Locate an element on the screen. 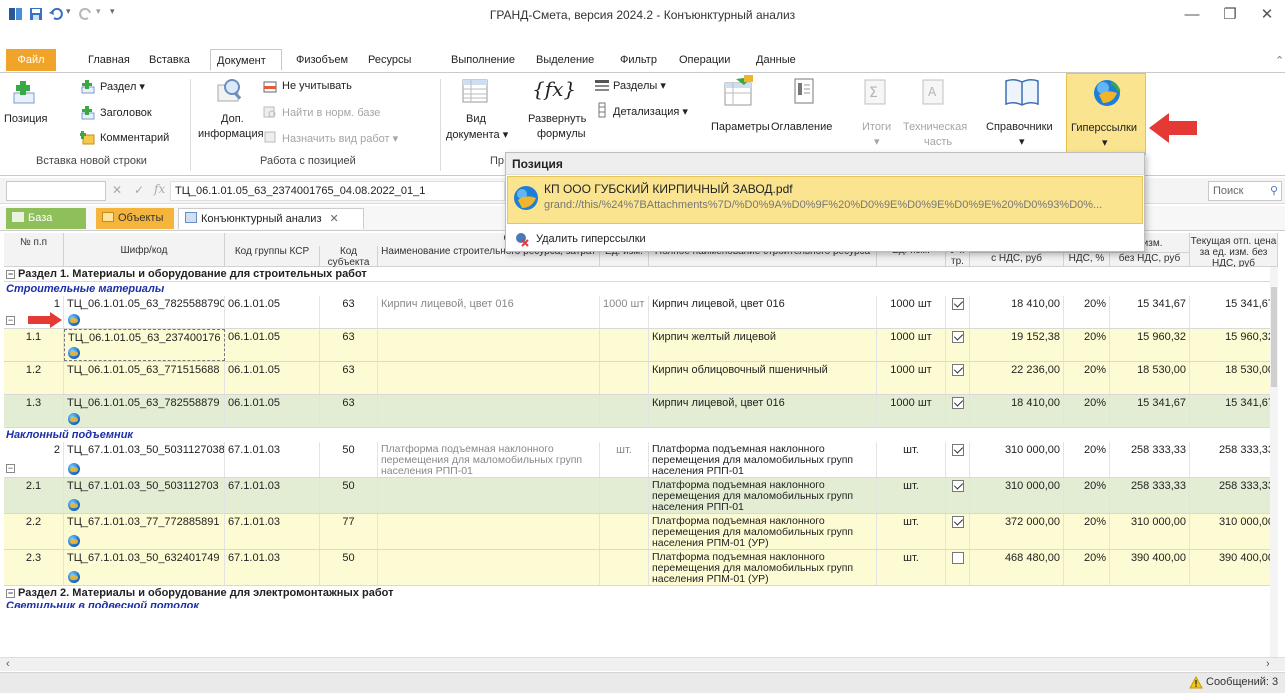  tech-part-line1: Техническая is located at coordinates (935, 127).